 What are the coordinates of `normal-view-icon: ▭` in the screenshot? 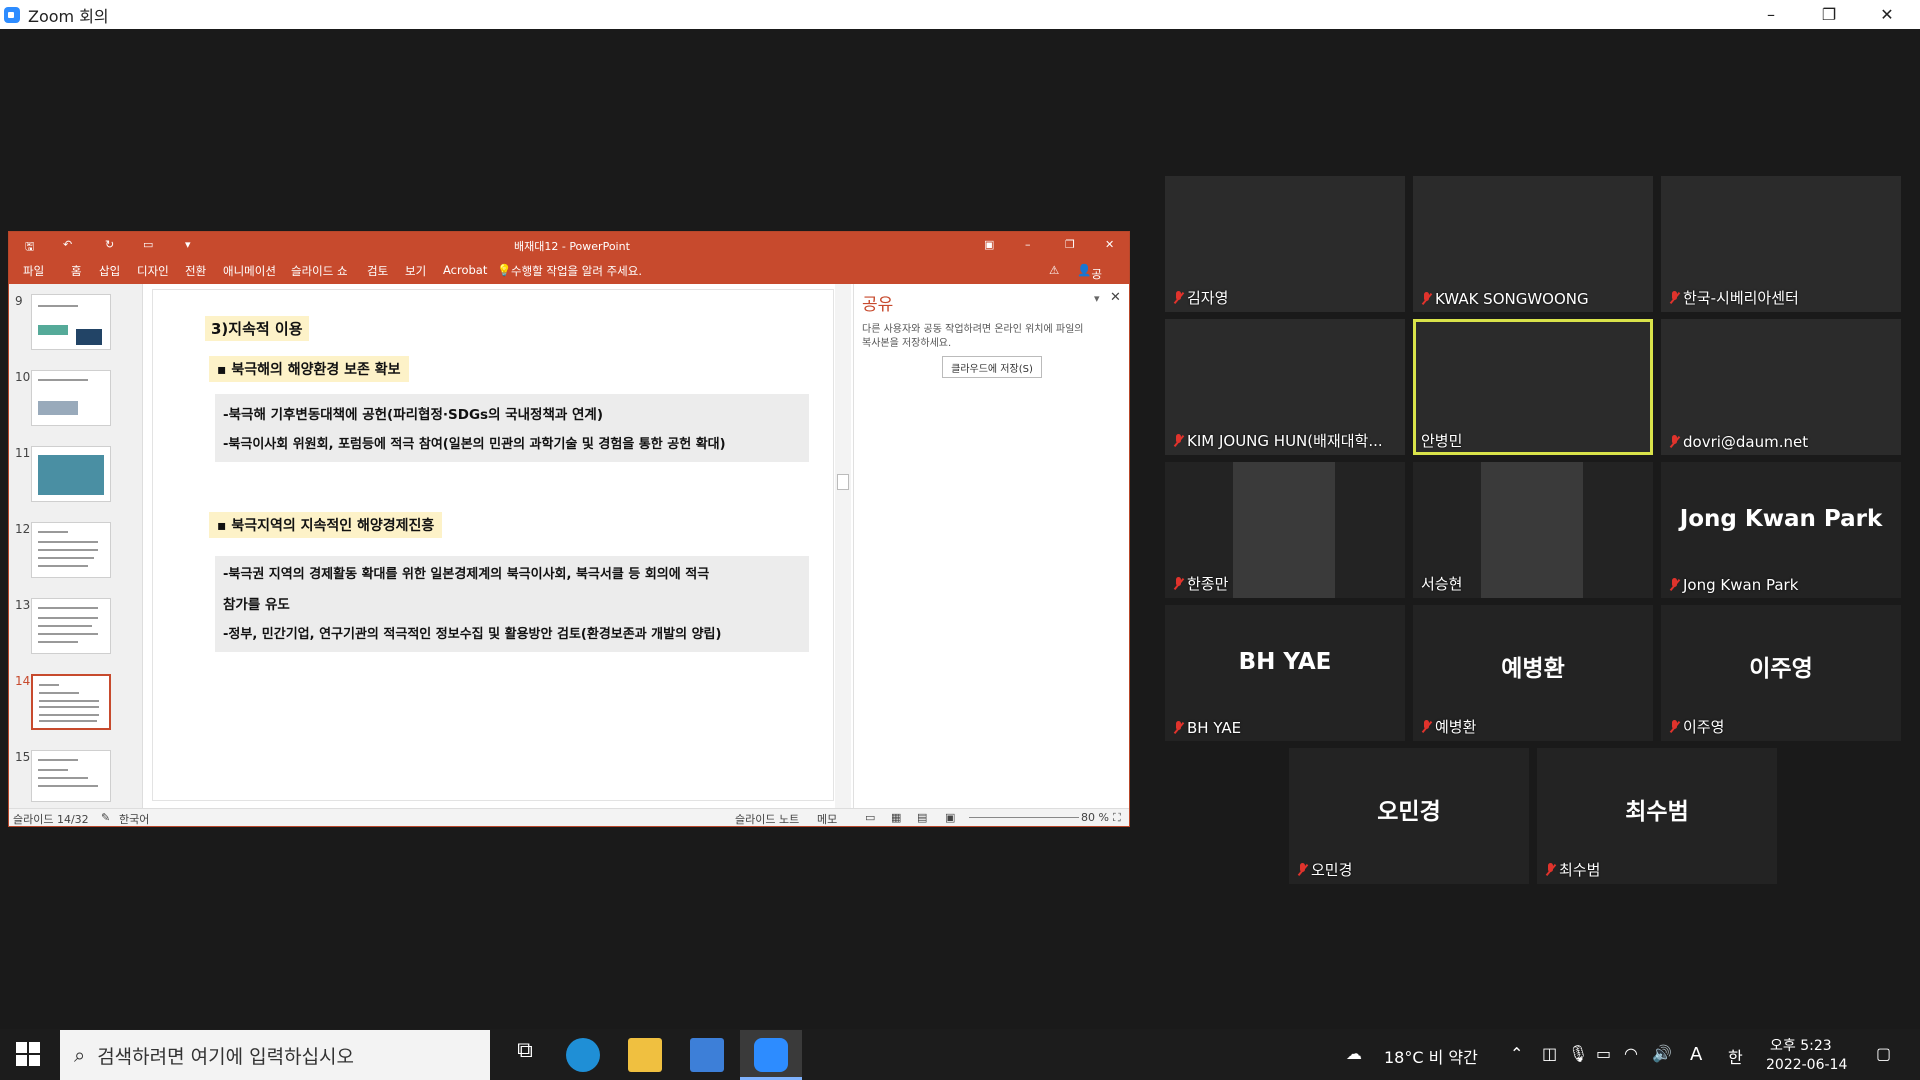 It's located at (870, 817).